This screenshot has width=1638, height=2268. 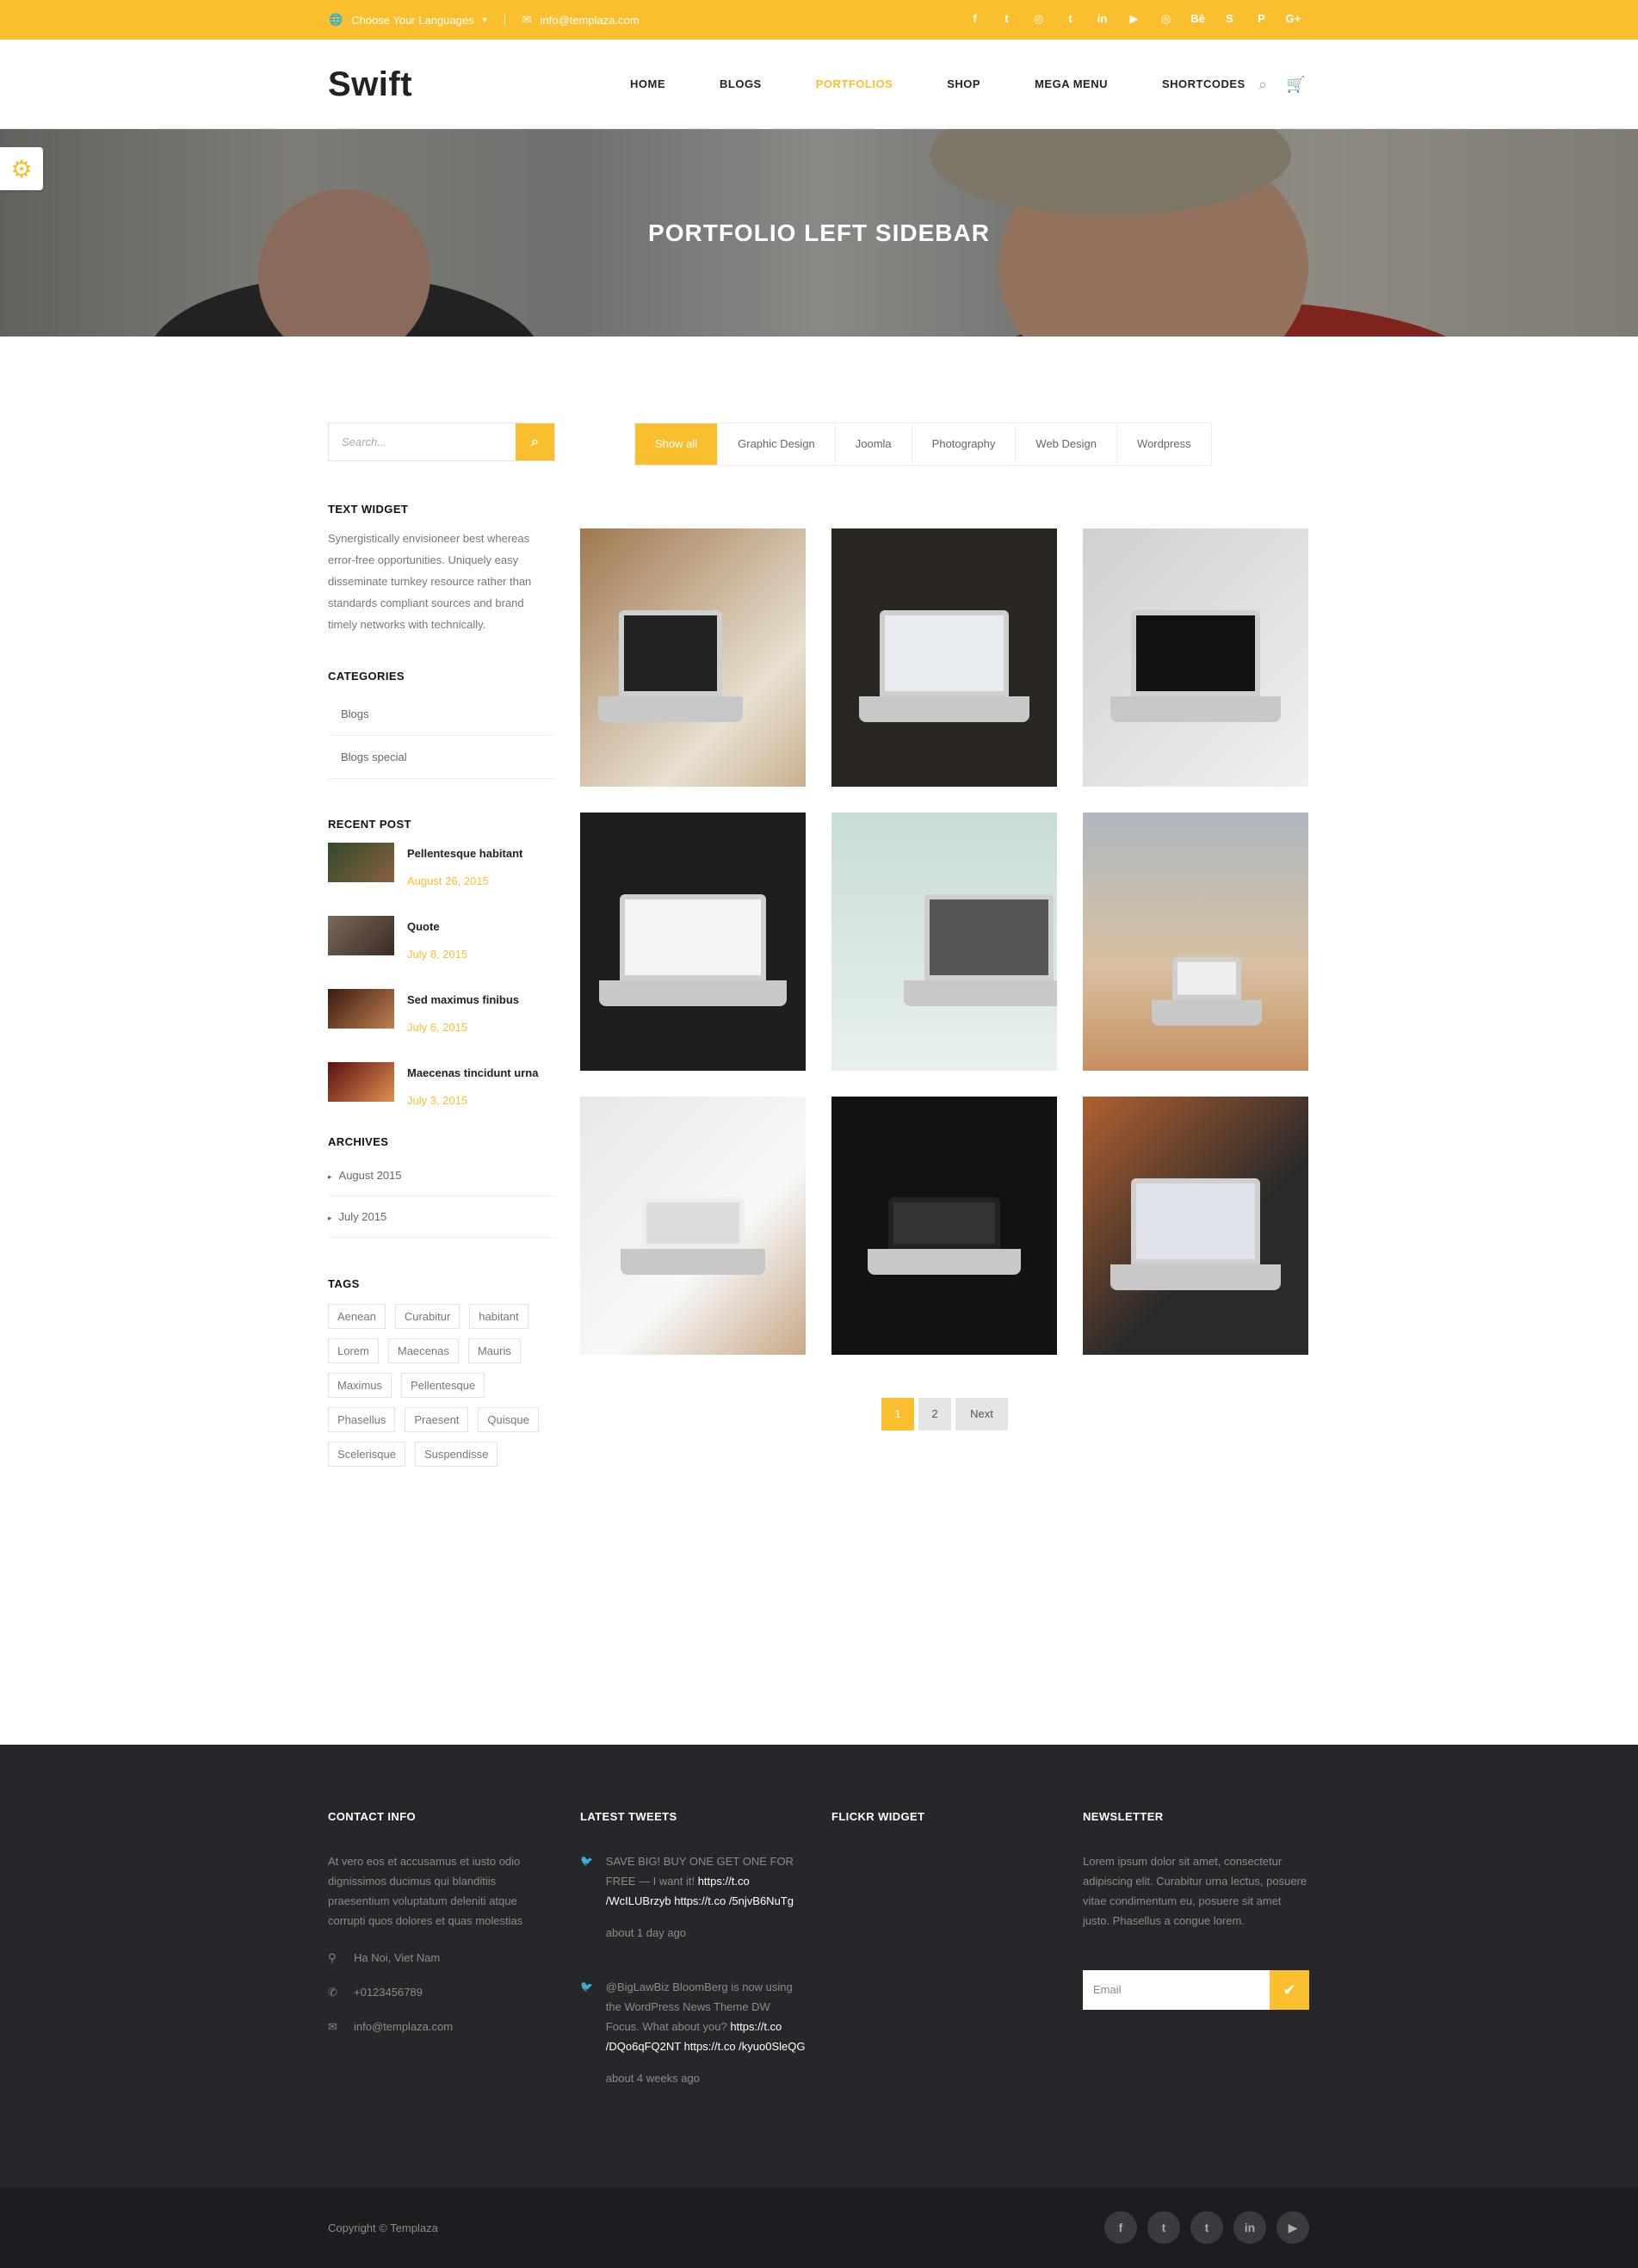 What do you see at coordinates (1123, 1816) in the screenshot?
I see `footer-title: NEWSLETTER` at bounding box center [1123, 1816].